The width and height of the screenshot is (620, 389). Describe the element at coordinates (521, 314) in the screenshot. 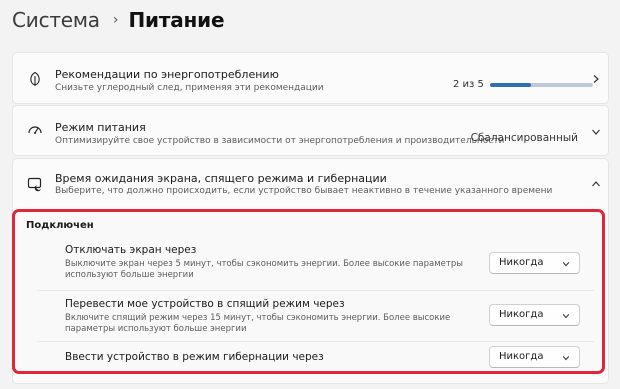

I see `sleep-value: Никогда` at that location.